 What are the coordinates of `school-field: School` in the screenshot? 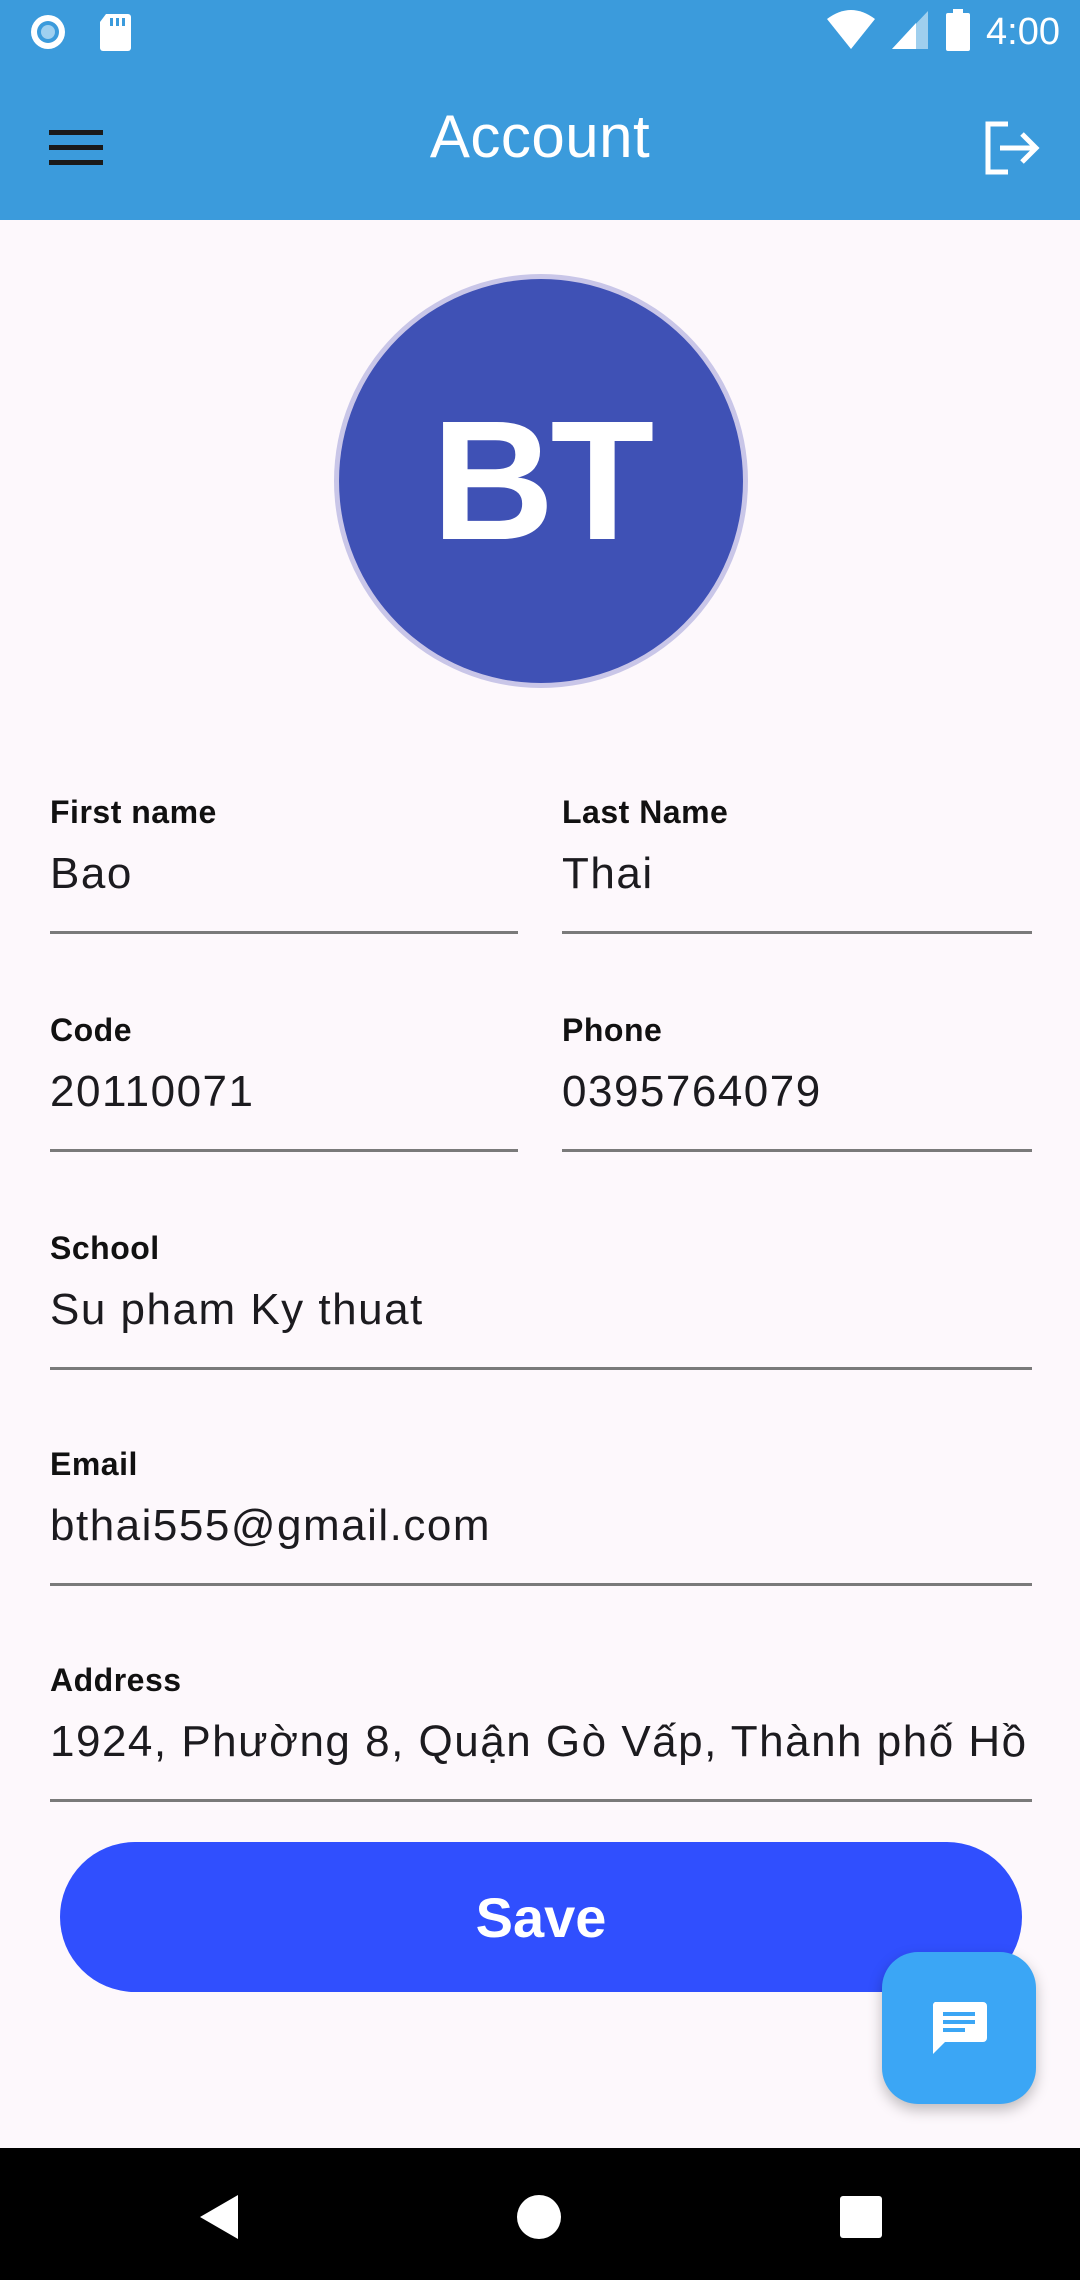 It's located at (541, 1300).